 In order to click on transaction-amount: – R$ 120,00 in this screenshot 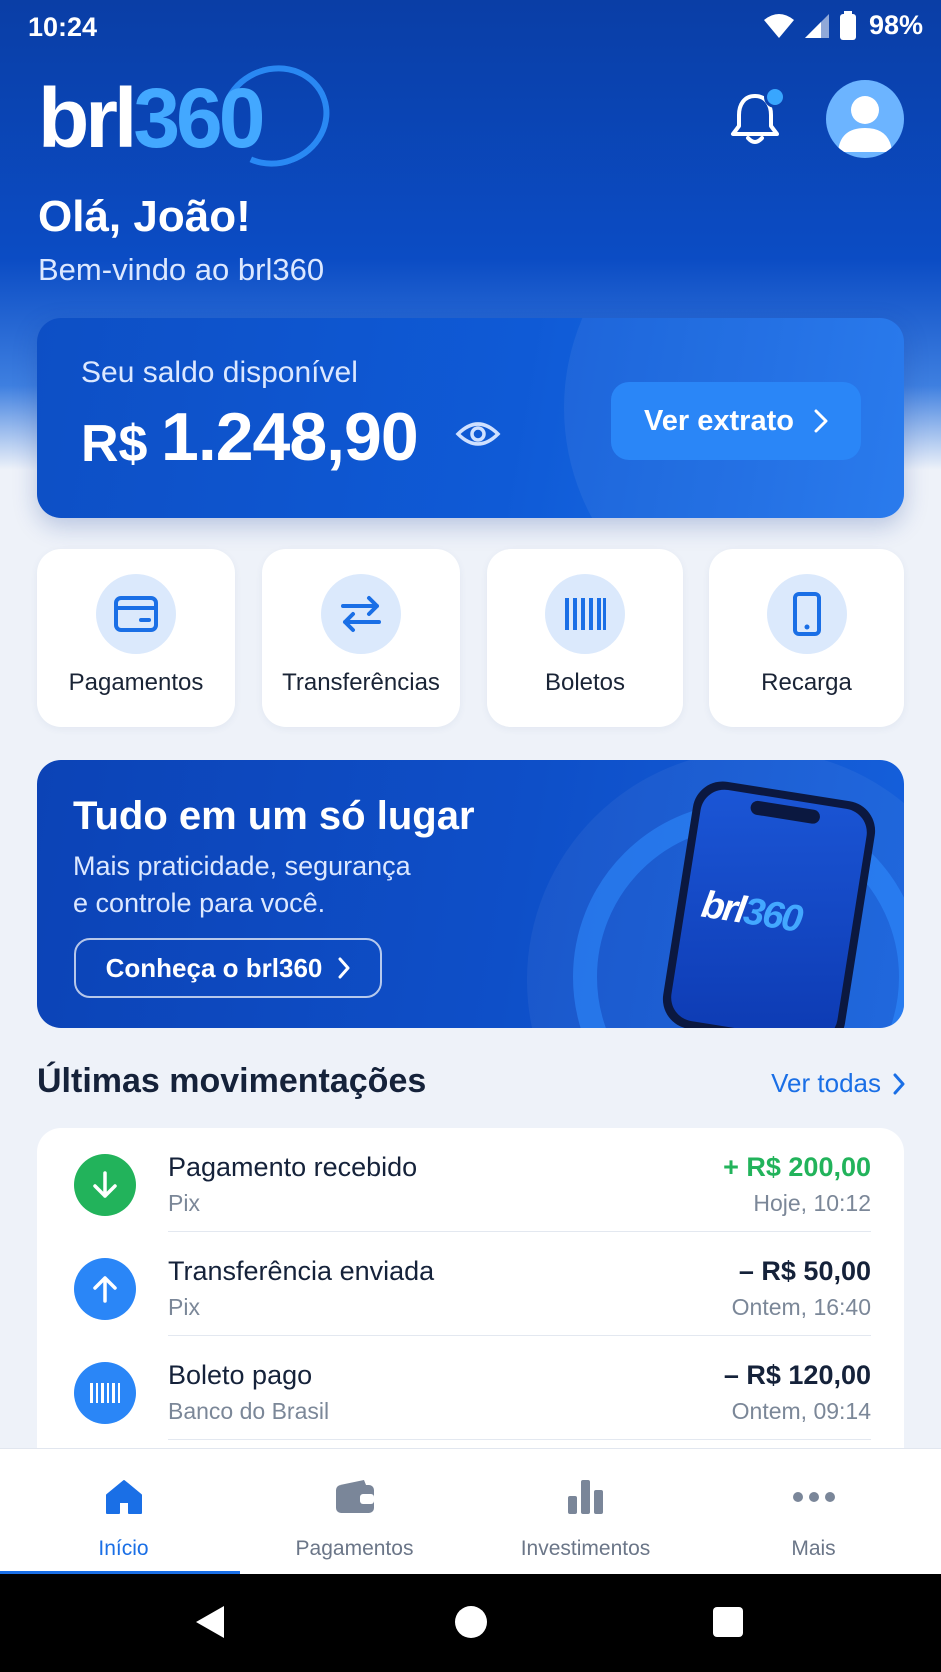, I will do `click(797, 1375)`.